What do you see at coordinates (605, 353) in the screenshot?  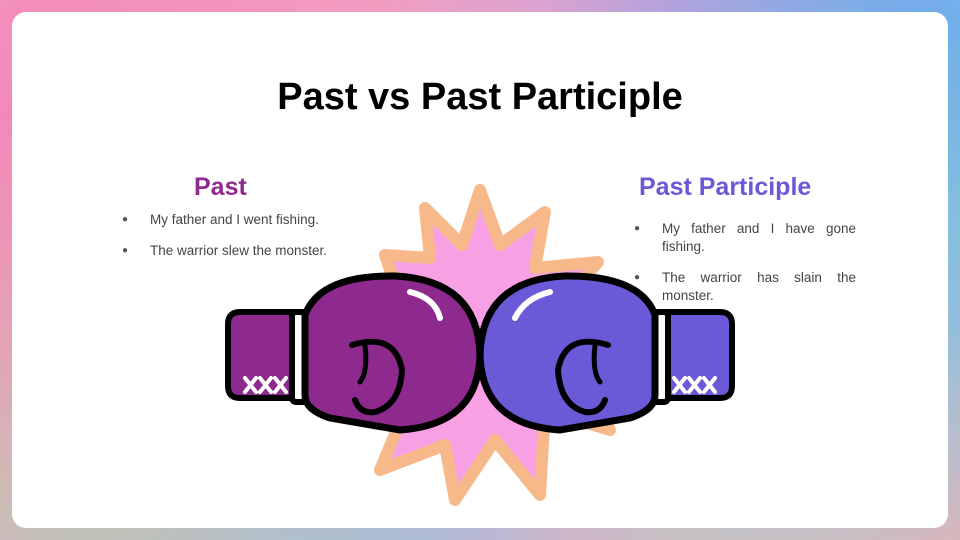 I see `boxing-glove-right-icon` at bounding box center [605, 353].